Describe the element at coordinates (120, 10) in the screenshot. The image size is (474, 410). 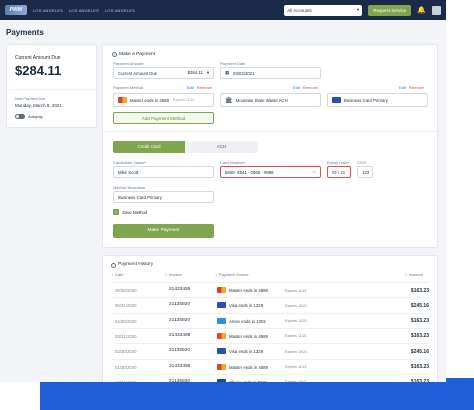
I see `nav-tab-3: LOS ANGELES` at that location.